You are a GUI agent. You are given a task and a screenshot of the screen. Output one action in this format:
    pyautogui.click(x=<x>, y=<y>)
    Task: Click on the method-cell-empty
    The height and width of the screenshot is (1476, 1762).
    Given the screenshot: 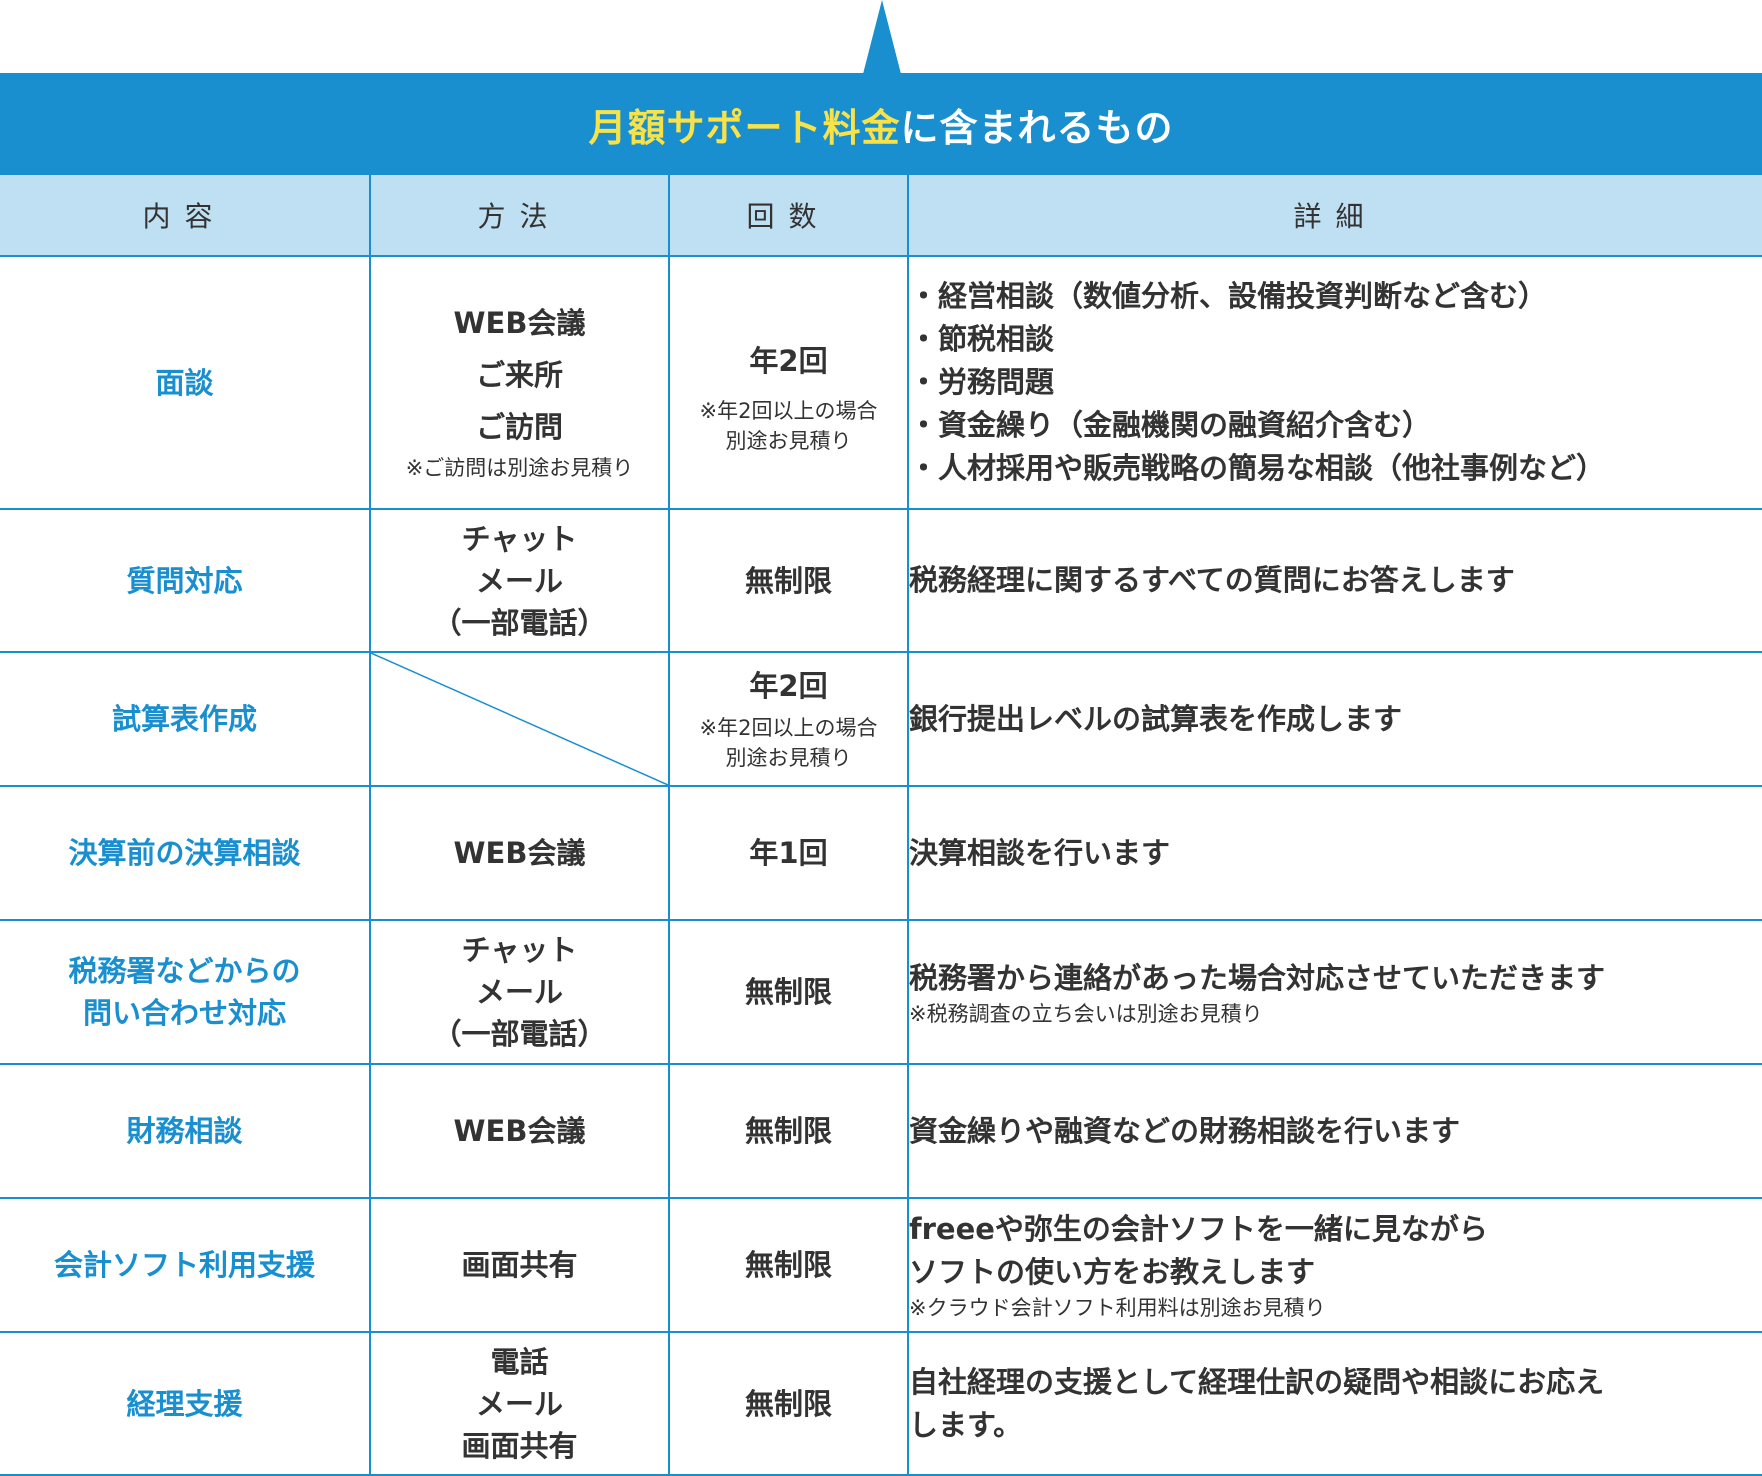 What is the action you would take?
    pyautogui.click(x=519, y=719)
    